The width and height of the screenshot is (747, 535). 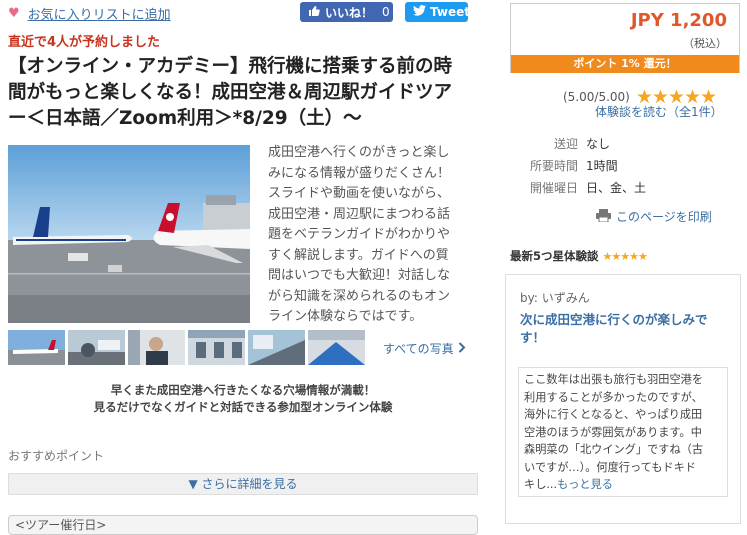 What do you see at coordinates (462, 348) in the screenshot?
I see `chevron-right-icon` at bounding box center [462, 348].